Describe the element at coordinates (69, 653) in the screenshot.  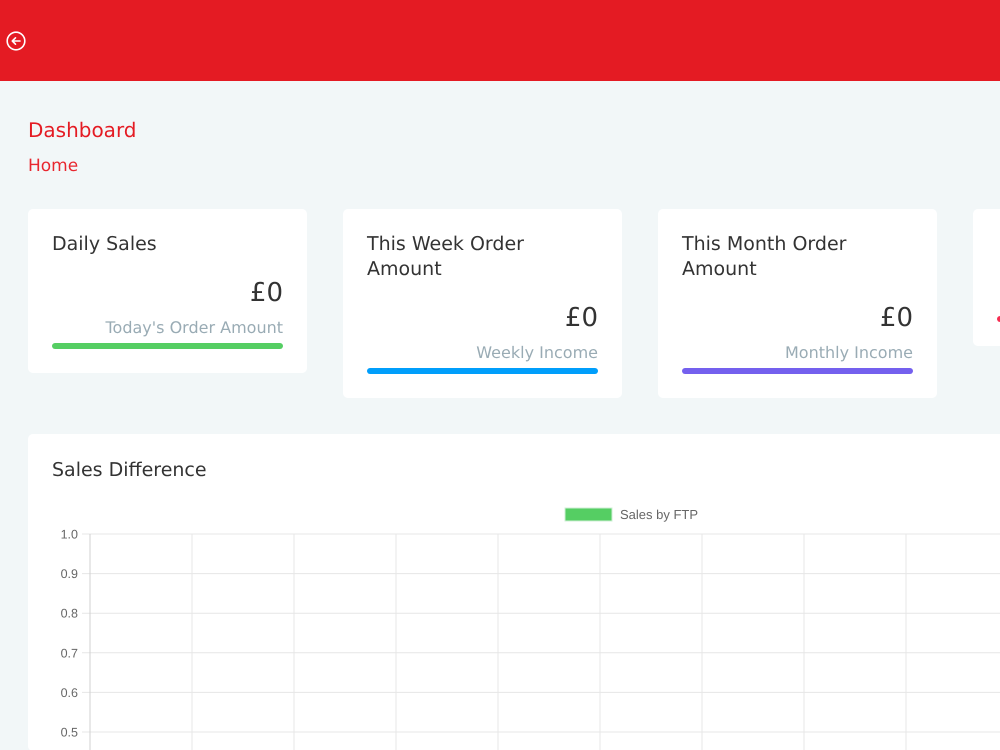
I see `y-axis-label: 0.7` at that location.